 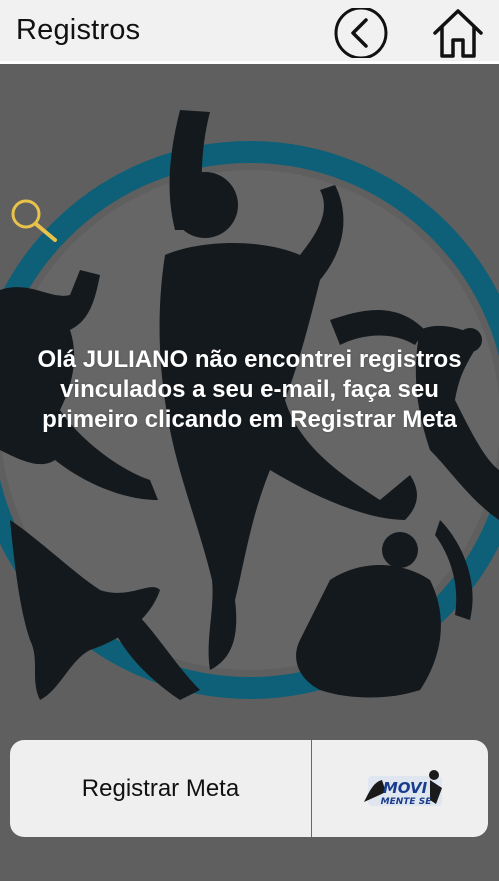 I want to click on svg-text: MENTE SE, so click(x=407, y=802).